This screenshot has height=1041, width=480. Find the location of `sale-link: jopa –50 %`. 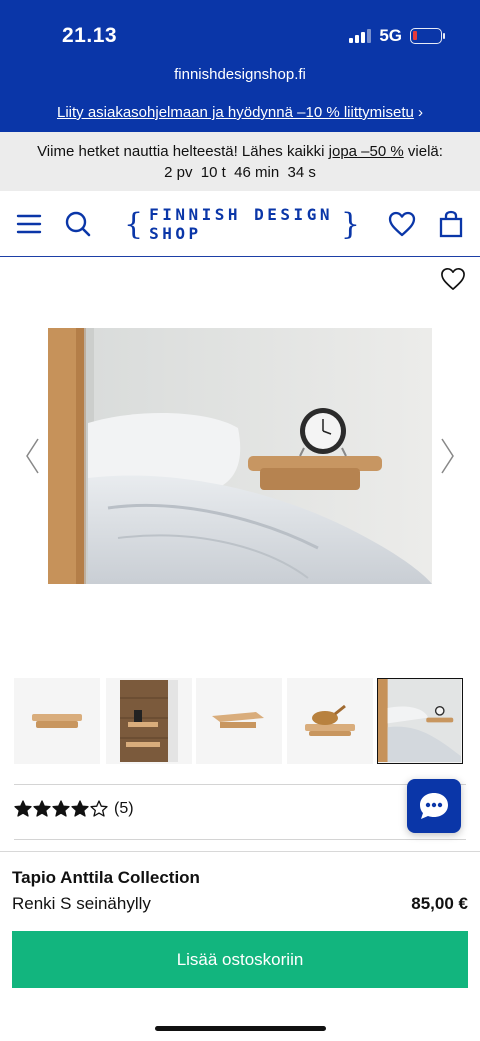

sale-link: jopa –50 % is located at coordinates (366, 151).